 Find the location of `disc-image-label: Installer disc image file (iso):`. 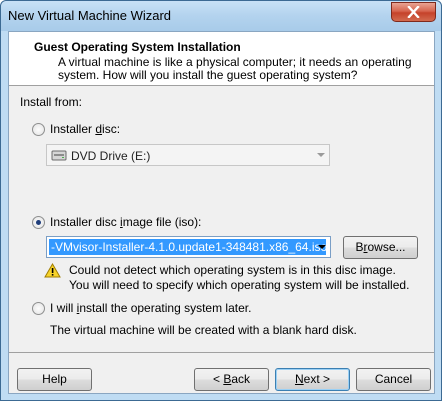

disc-image-label: Installer disc image file (iso): is located at coordinates (125, 222).